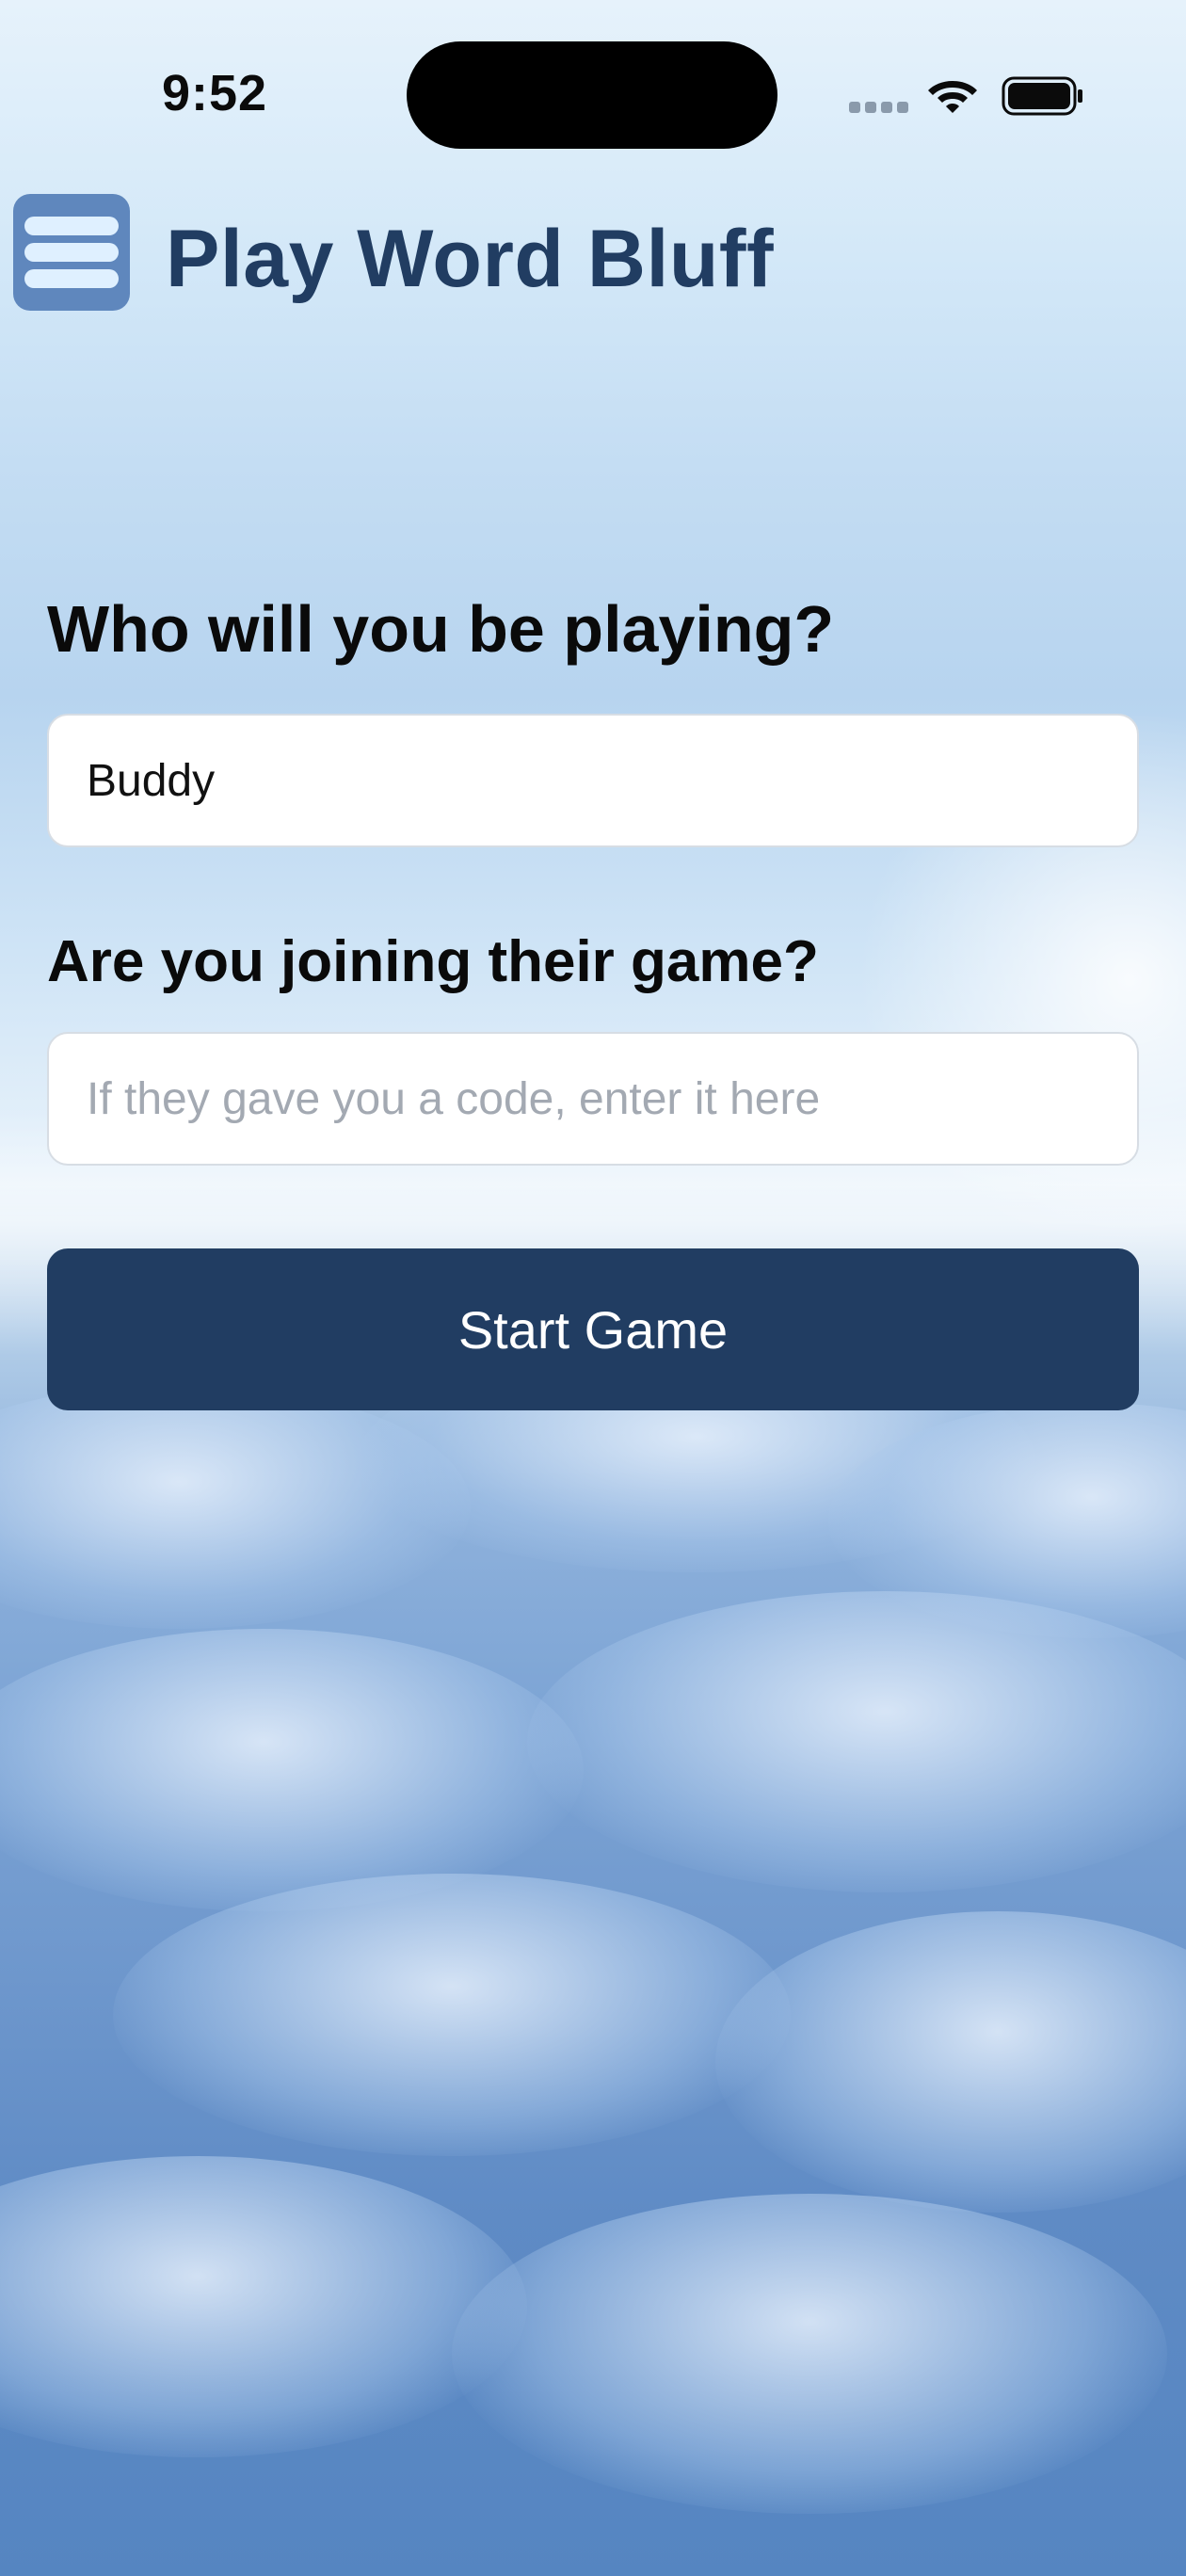 The width and height of the screenshot is (1186, 2576). Describe the element at coordinates (433, 961) in the screenshot. I see `join-game-label: Are you joining their game?` at that location.